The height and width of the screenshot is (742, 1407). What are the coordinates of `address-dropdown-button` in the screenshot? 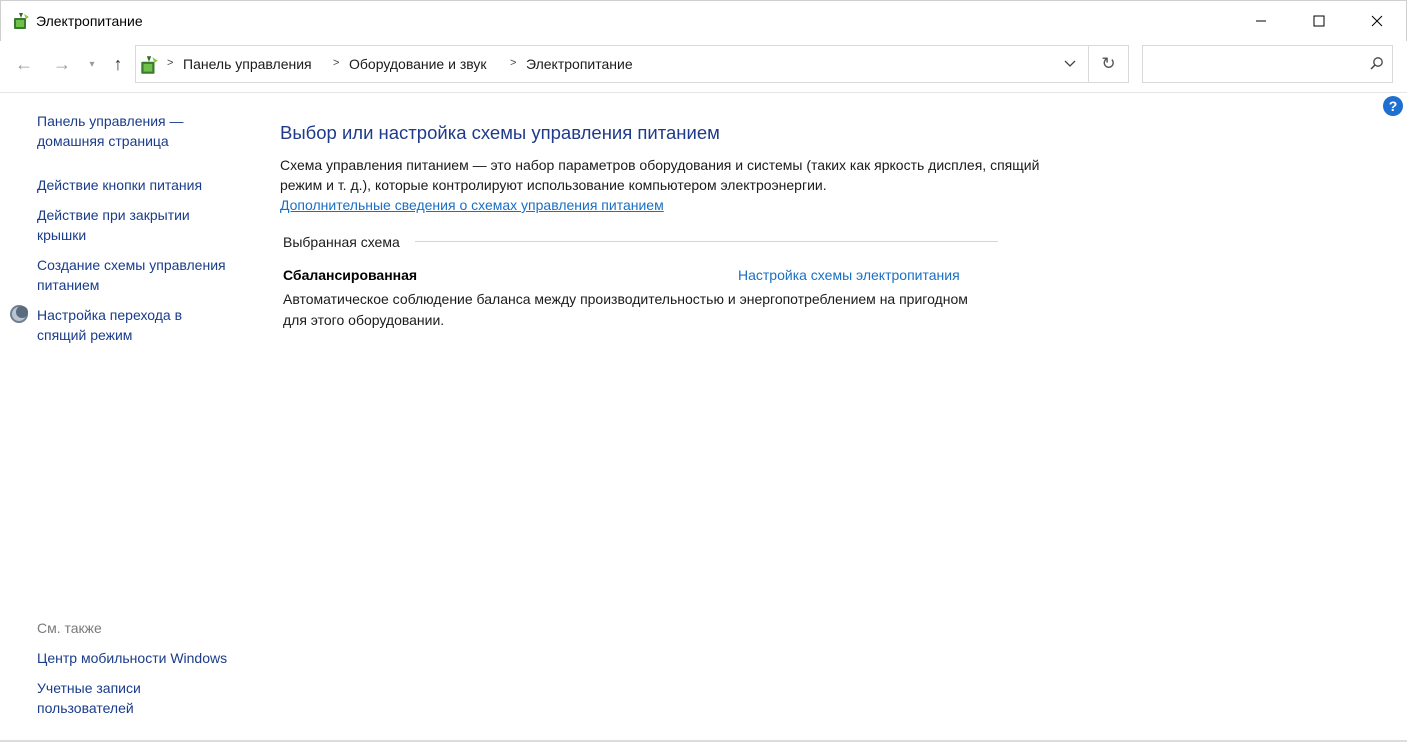 It's located at (1070, 64).